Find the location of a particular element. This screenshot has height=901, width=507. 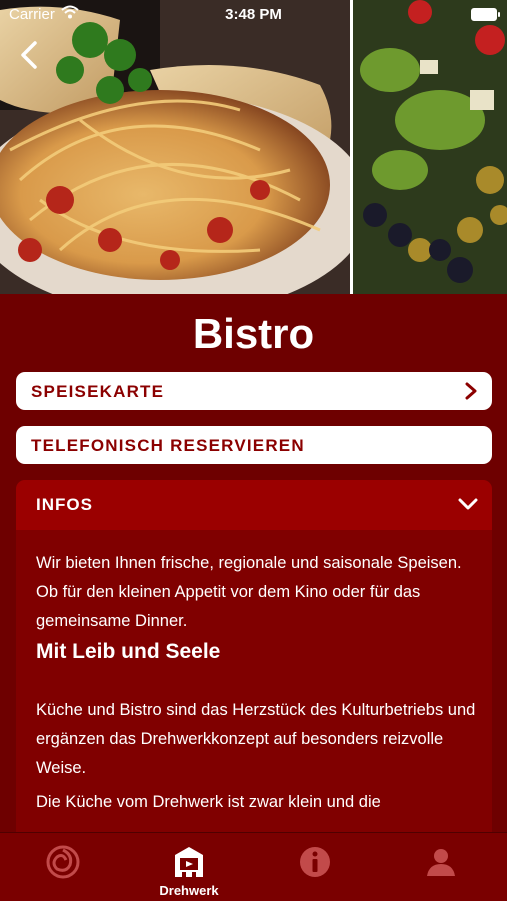

tab-bar: Drehwerk is located at coordinates (253, 866).